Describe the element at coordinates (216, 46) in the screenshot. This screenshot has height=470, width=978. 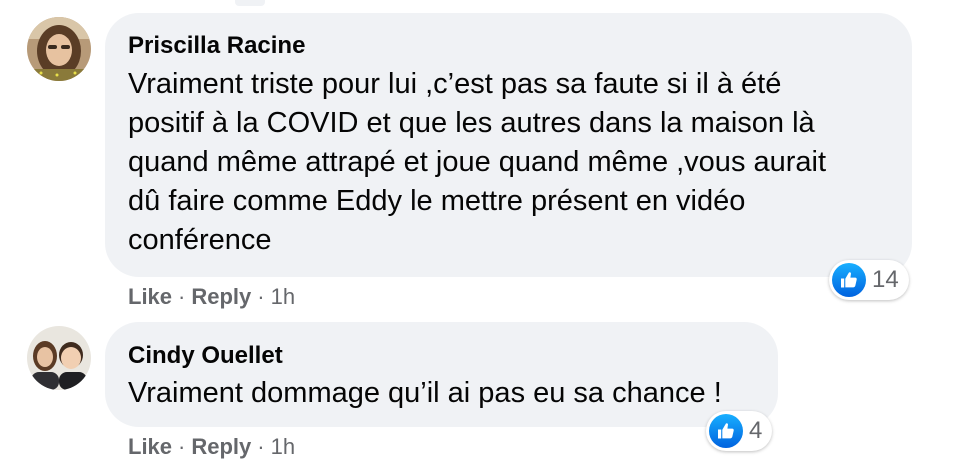
I see `comment-author: Priscilla Racine` at that location.